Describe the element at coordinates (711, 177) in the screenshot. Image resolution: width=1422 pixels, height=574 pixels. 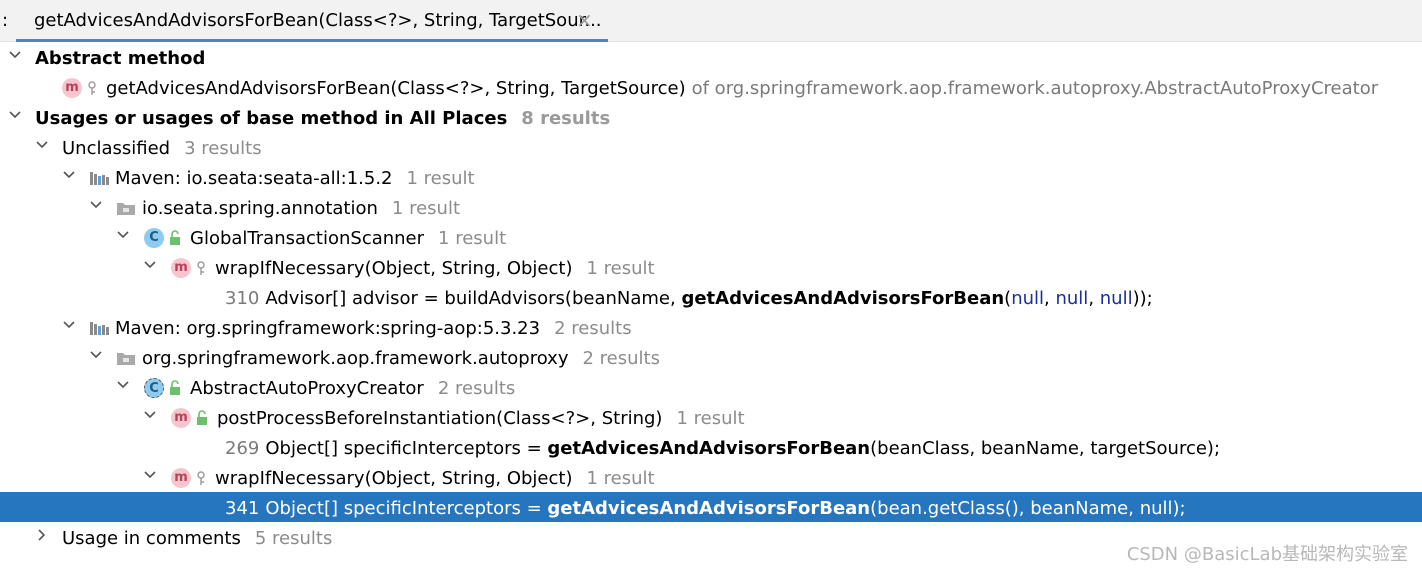
I see `tree-node-maven-seata: Maven: io.seata:seata-all:1.5.2 1 result` at that location.